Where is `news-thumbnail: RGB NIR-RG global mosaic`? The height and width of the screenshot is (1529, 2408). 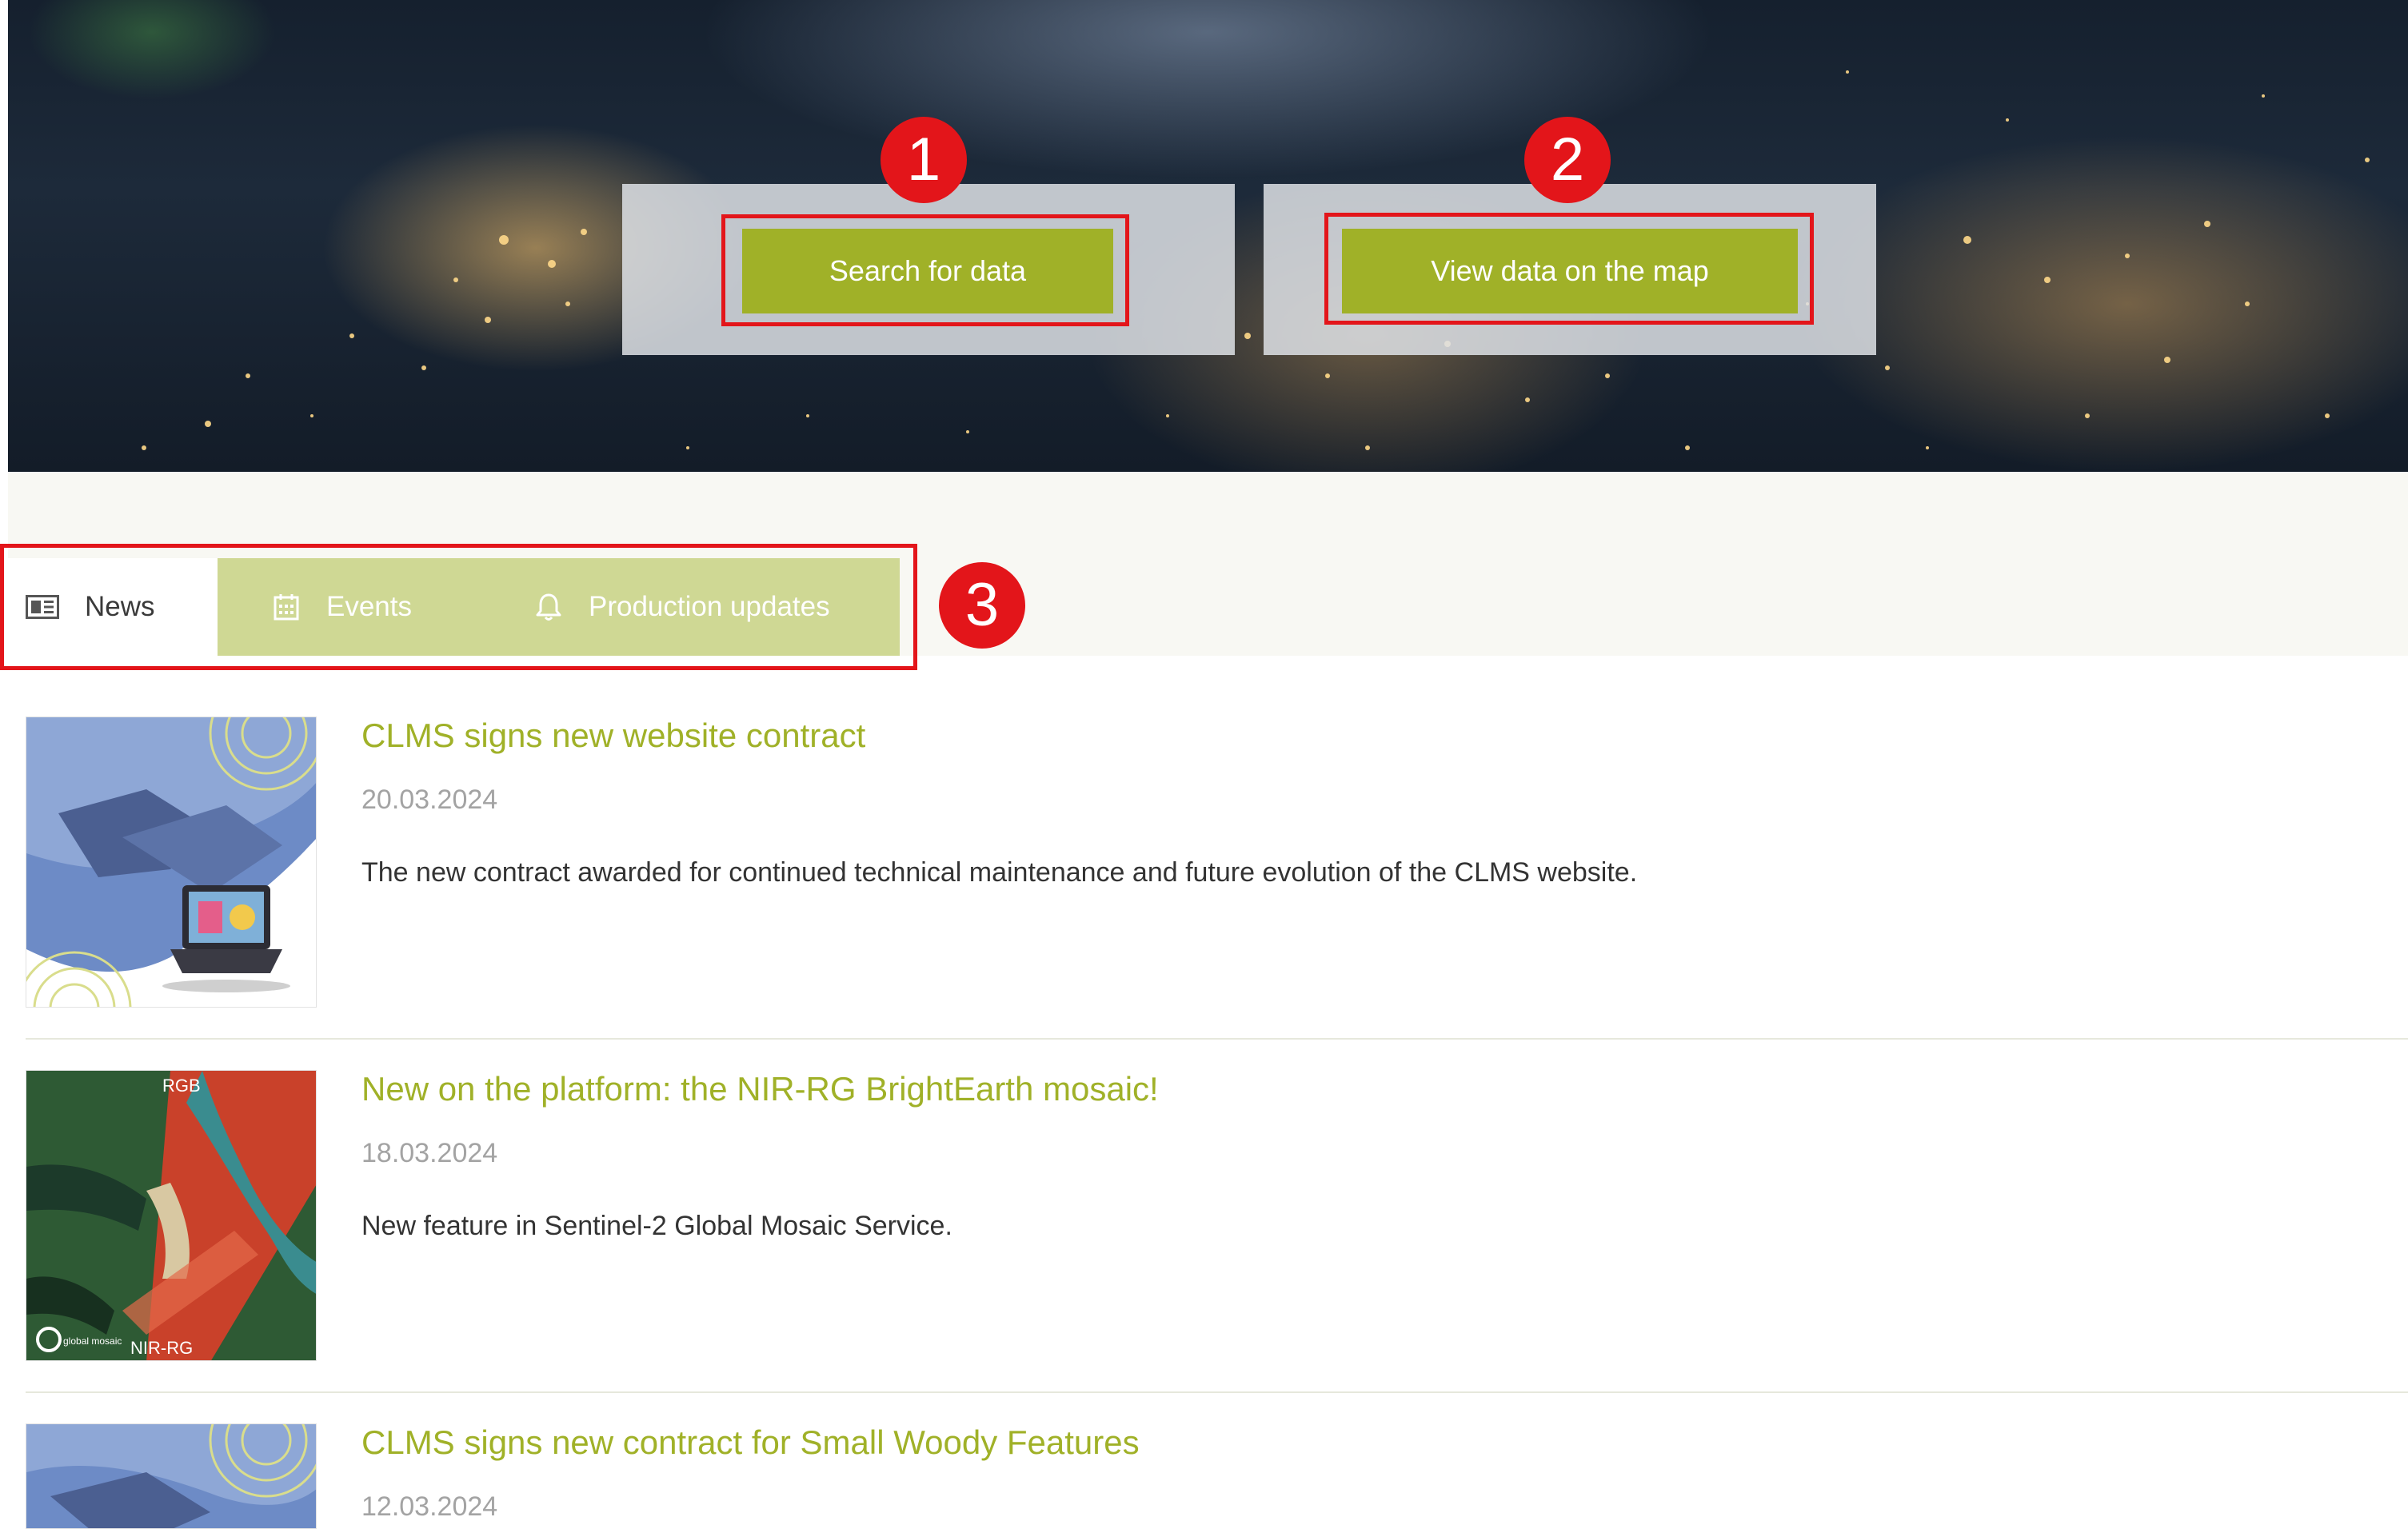
news-thumbnail: RGB NIR-RG global mosaic is located at coordinates (171, 1215).